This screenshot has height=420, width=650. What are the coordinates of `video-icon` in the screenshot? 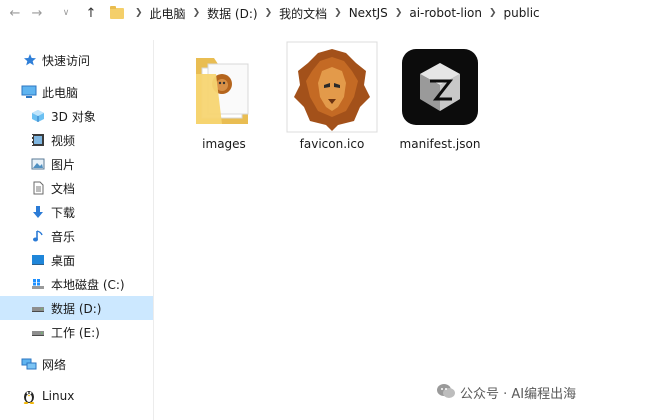 It's located at (38, 140).